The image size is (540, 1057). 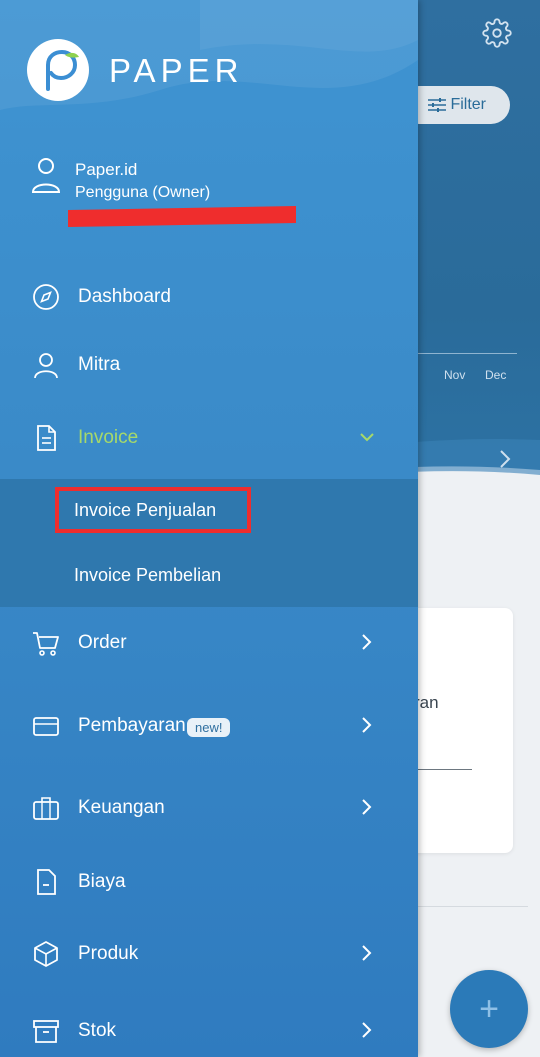 I want to click on nav-label: Mitra, so click(x=99, y=364).